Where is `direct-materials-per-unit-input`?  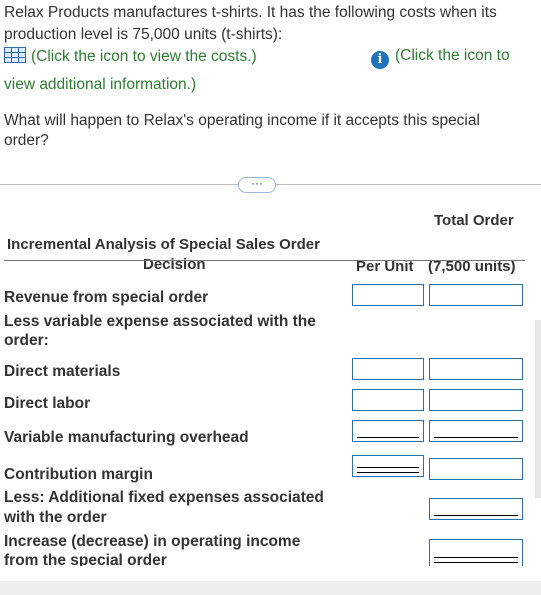
direct-materials-per-unit-input is located at coordinates (388, 369).